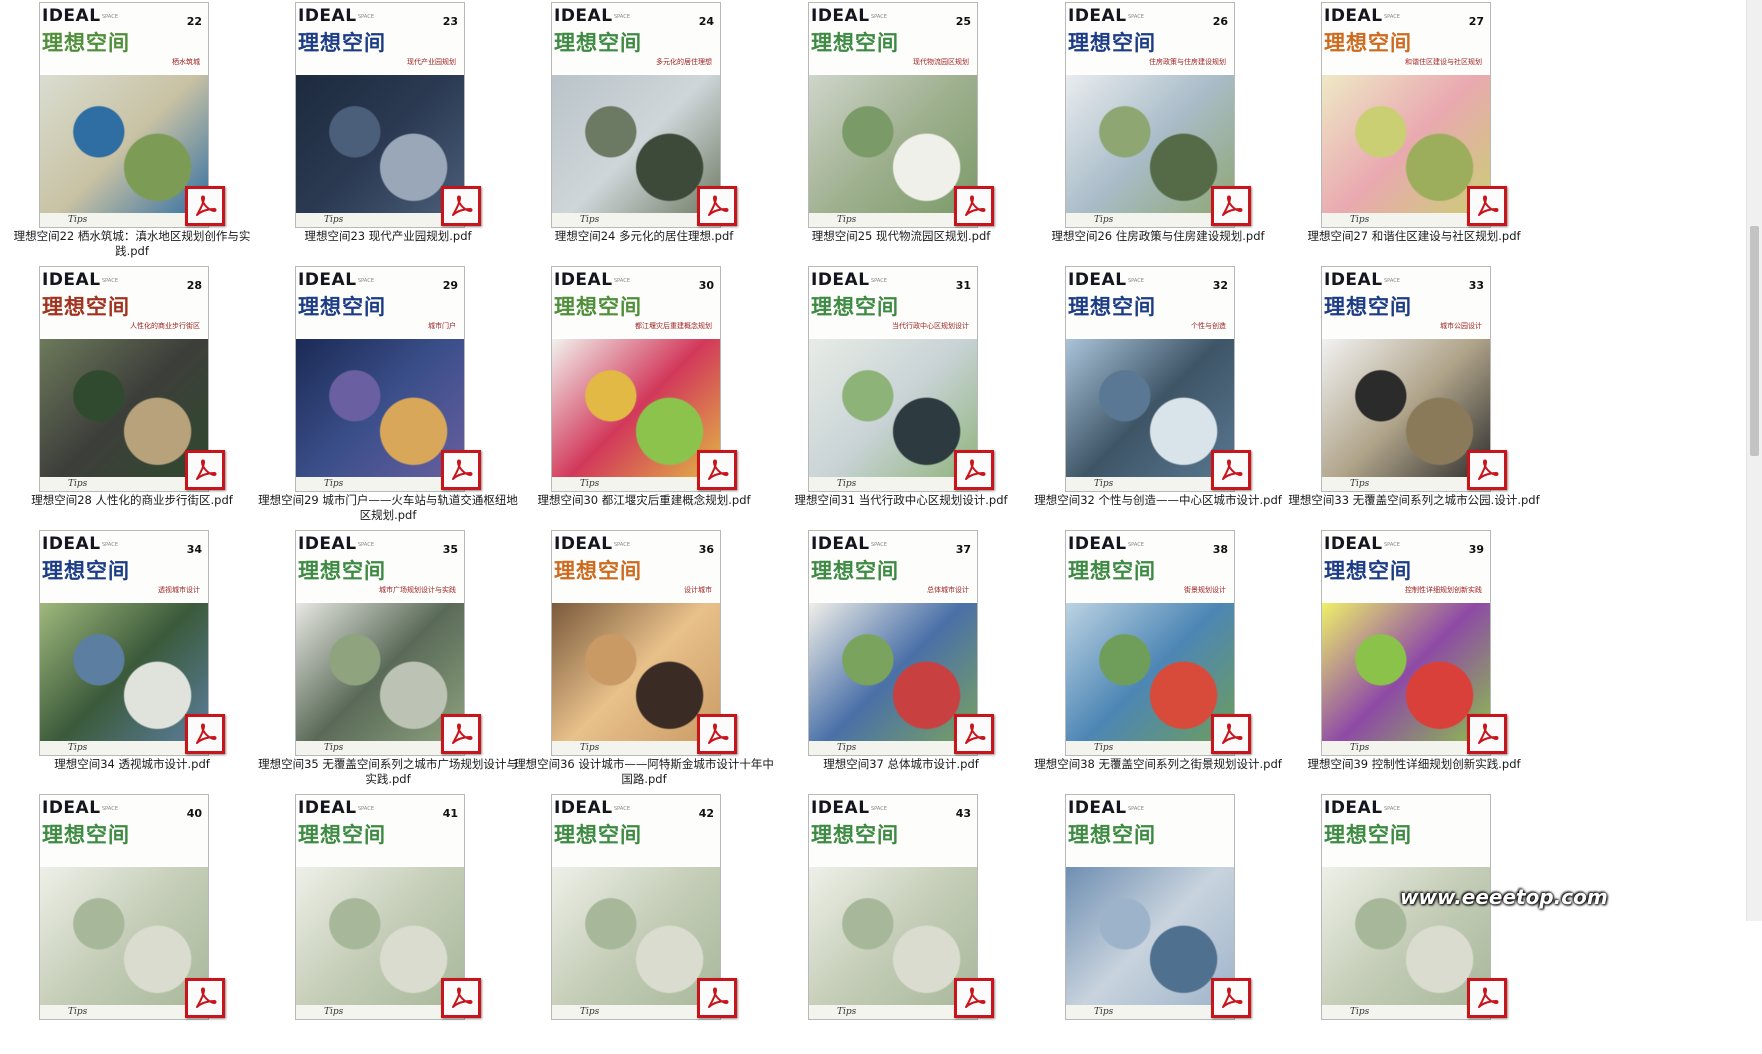 This screenshot has height=1054, width=1762. What do you see at coordinates (644, 772) in the screenshot?
I see `file-name-label: 理想空间36 设计城市——阿特斯金城市设计十年中国路.pdf` at bounding box center [644, 772].